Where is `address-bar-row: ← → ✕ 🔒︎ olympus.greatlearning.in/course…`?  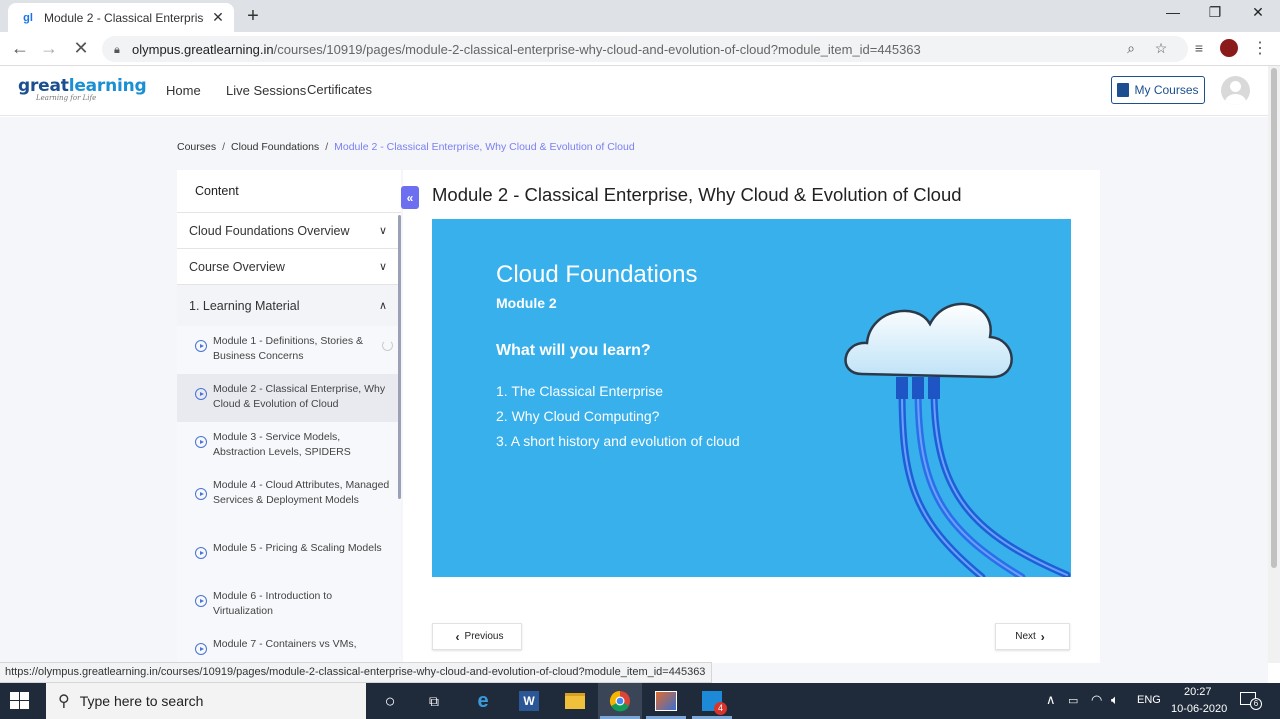 address-bar-row: ← → ✕ 🔒︎ olympus.greatlearning.in/course… is located at coordinates (640, 49).